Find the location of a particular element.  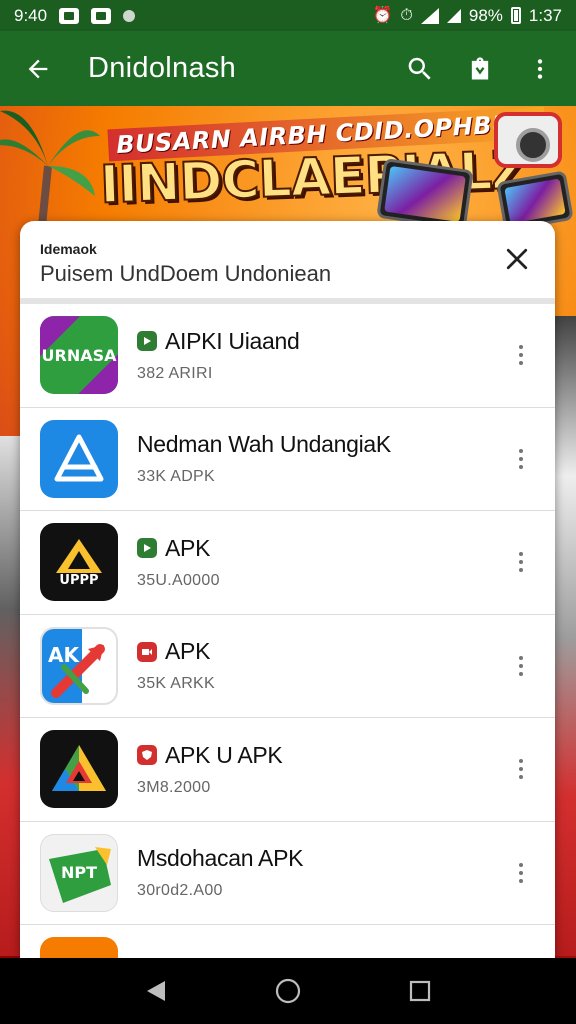

urnasa-app-icon: URNASA is located at coordinates (79, 355).